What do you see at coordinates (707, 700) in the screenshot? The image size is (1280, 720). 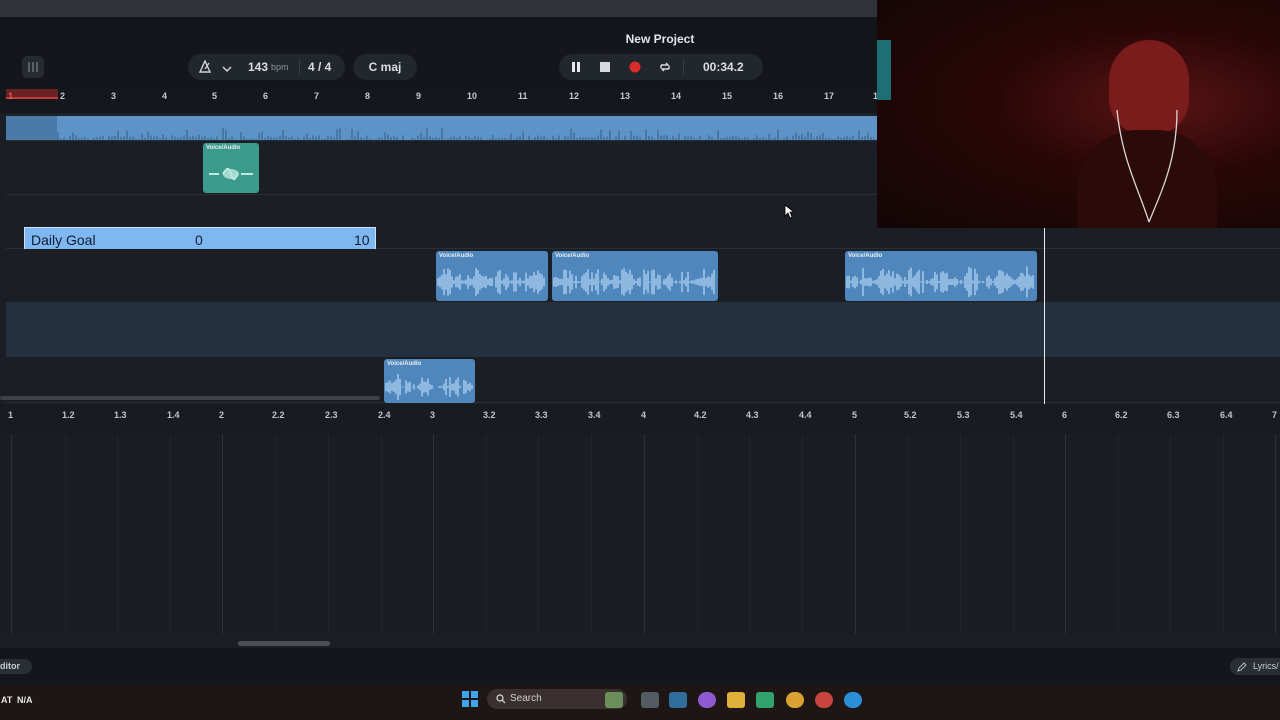 I see `copilot-icon` at bounding box center [707, 700].